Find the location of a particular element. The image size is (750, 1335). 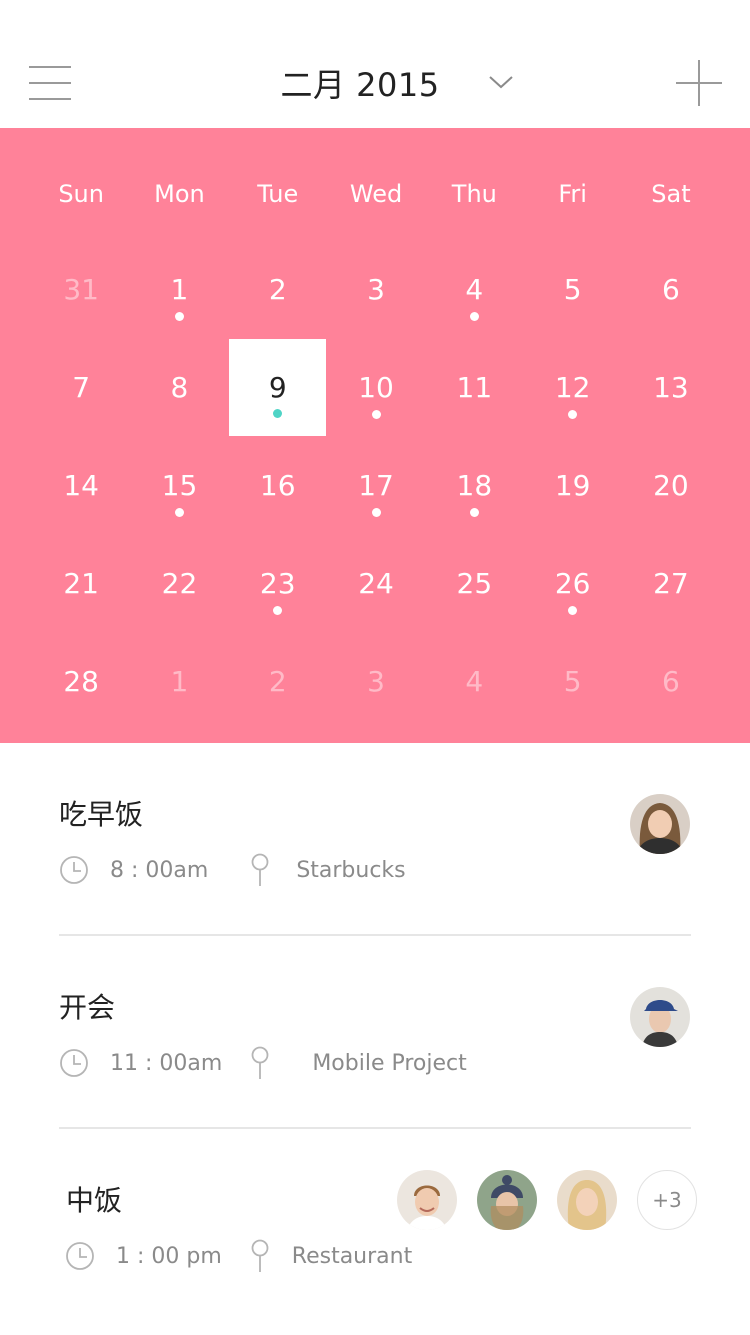

day-number: 20 is located at coordinates (671, 485).